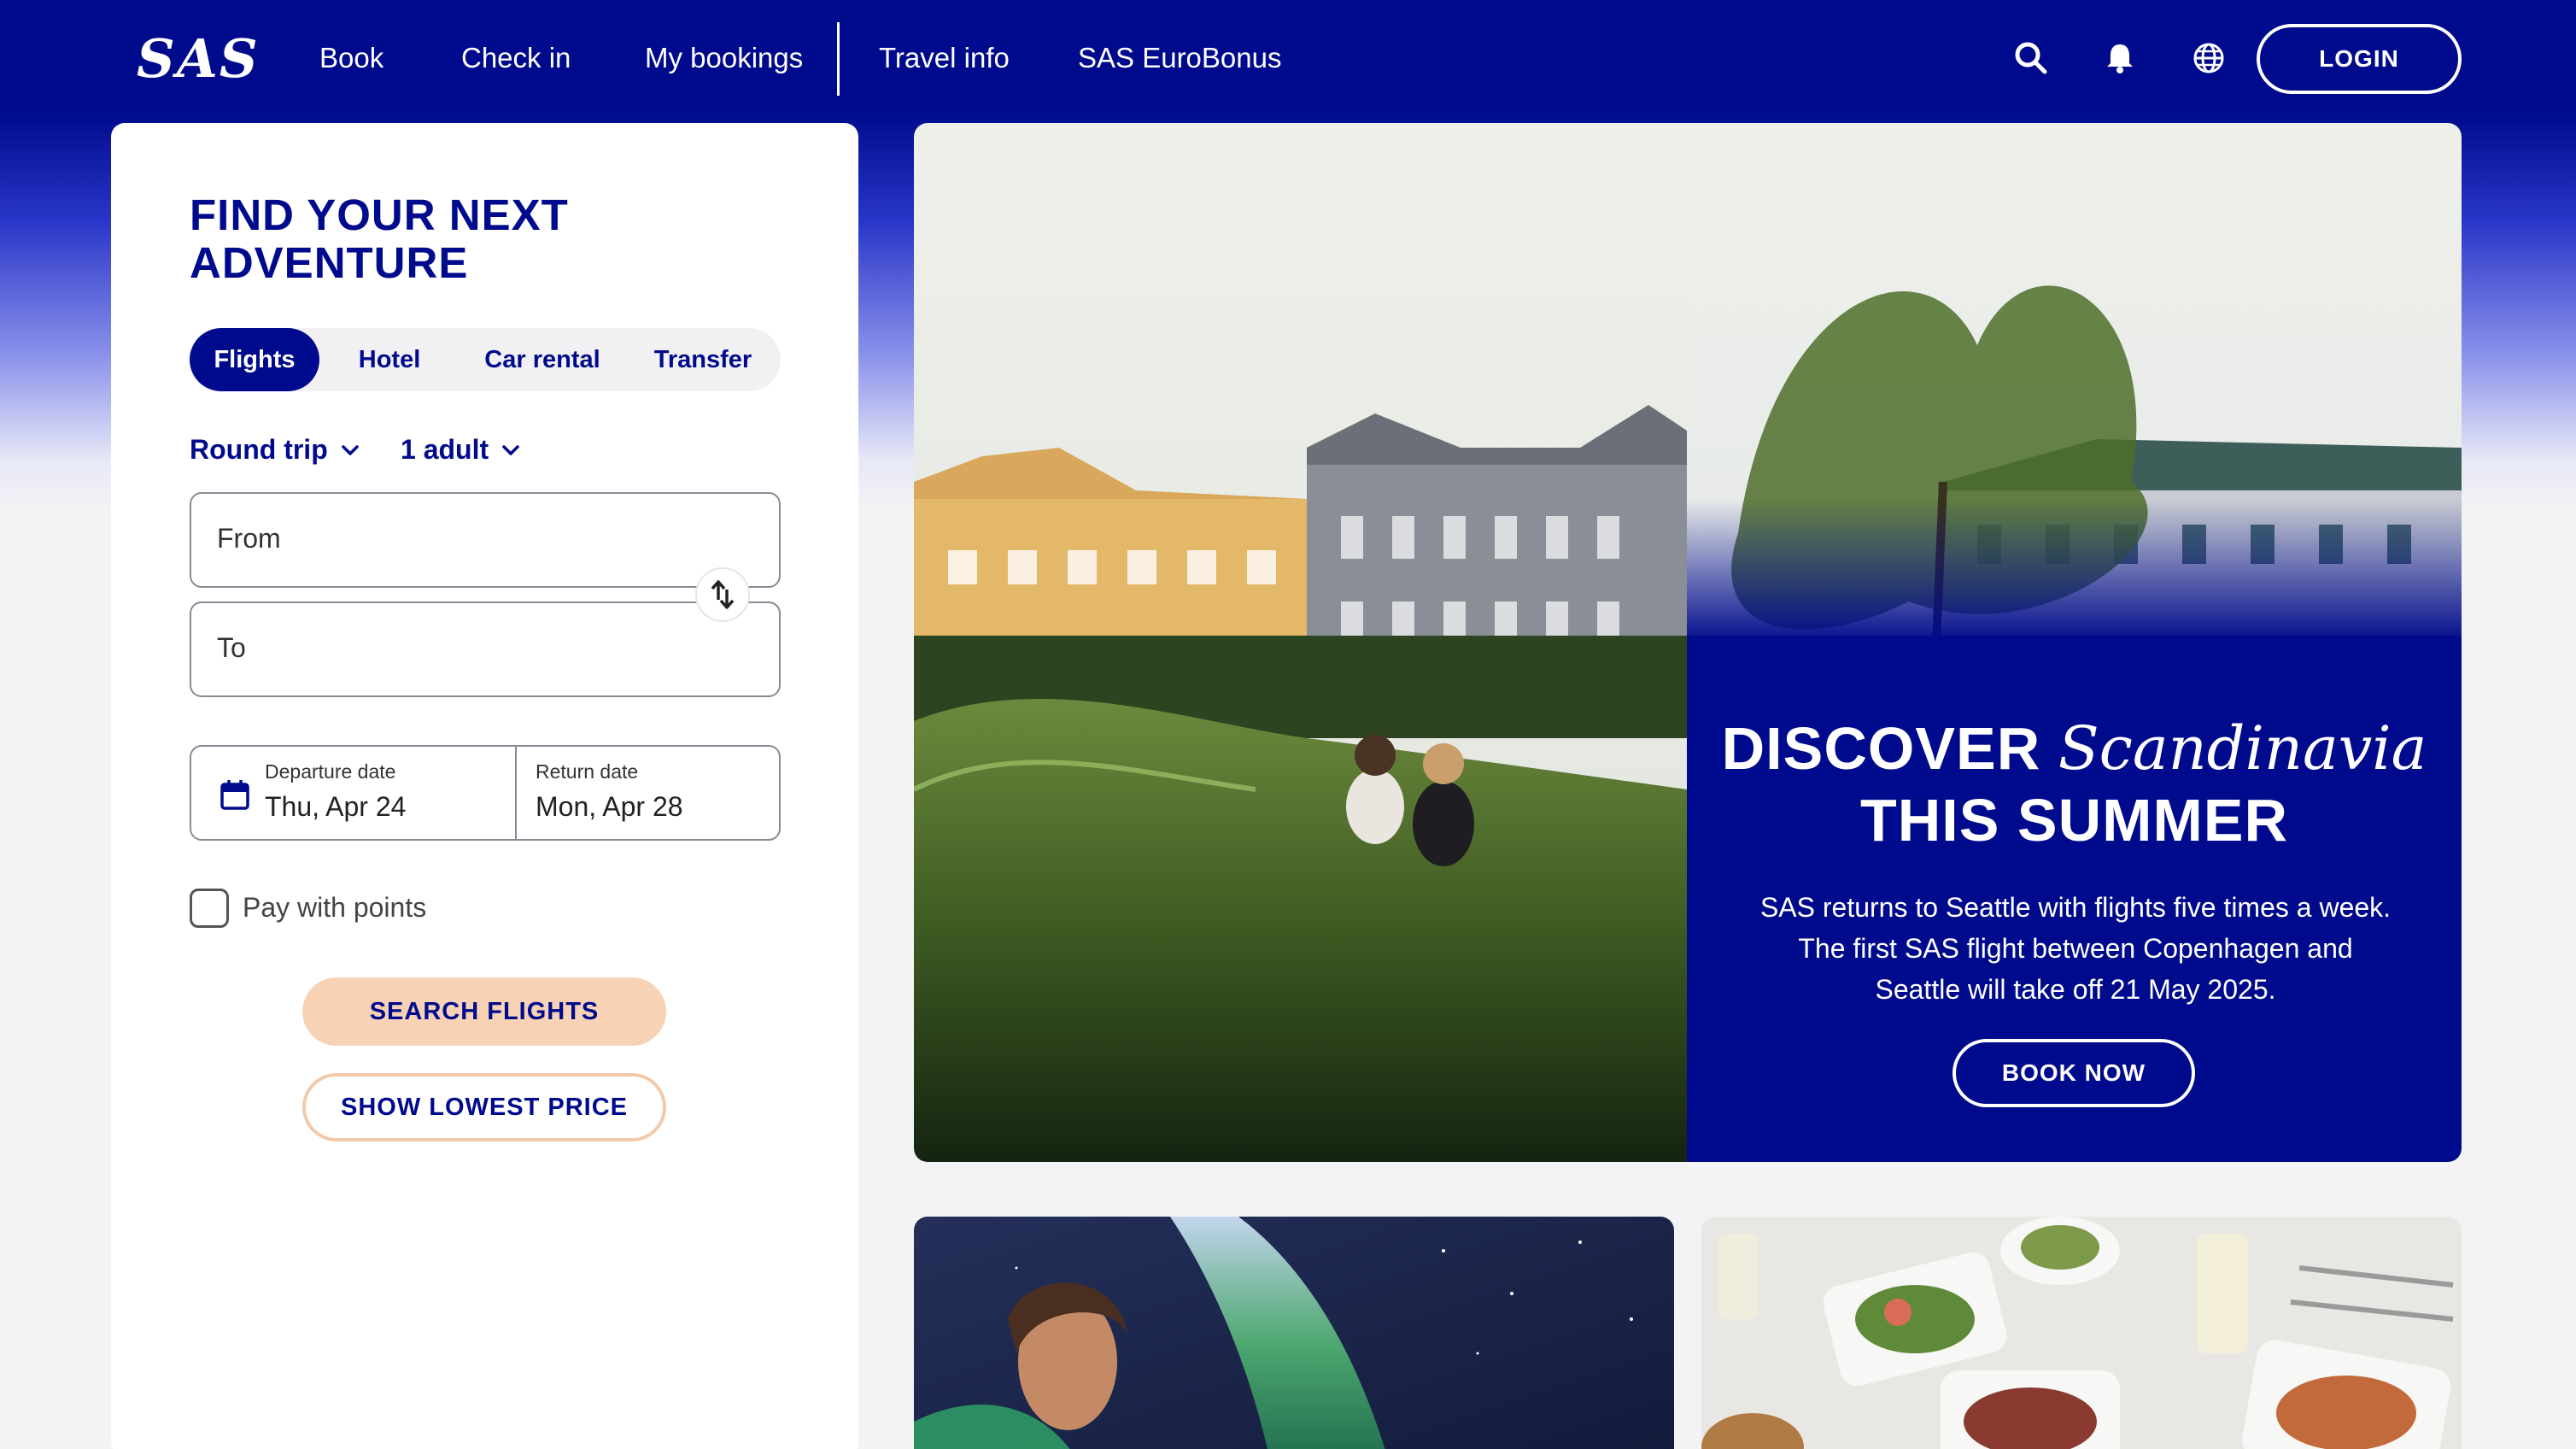  I want to click on globe-icon, so click(2208, 58).